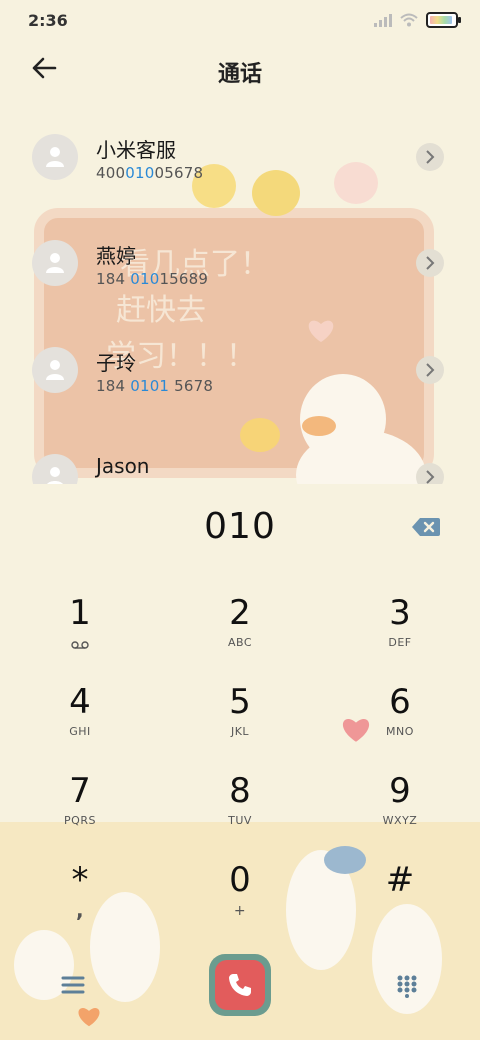 The width and height of the screenshot is (480, 1040). I want to click on page-title: 通话, so click(239, 74).